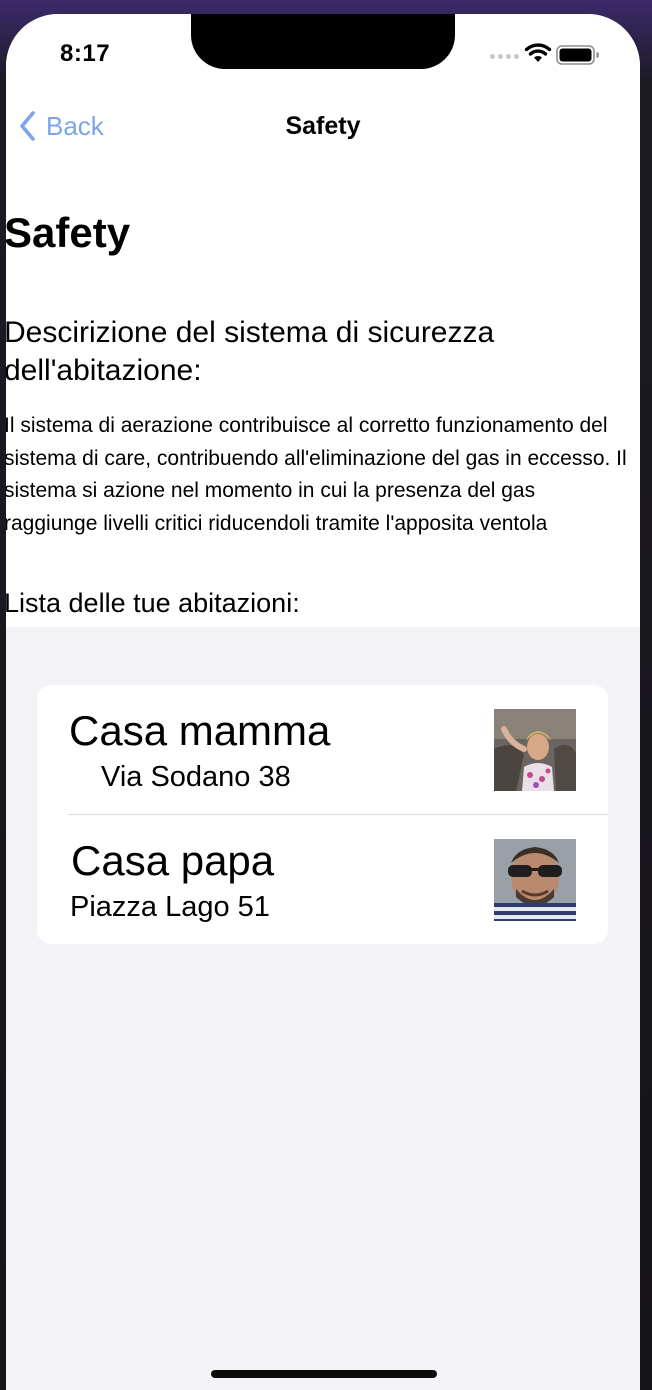 This screenshot has width=652, height=1390. Describe the element at coordinates (173, 860) in the screenshot. I see `home-name: Casa papa` at that location.